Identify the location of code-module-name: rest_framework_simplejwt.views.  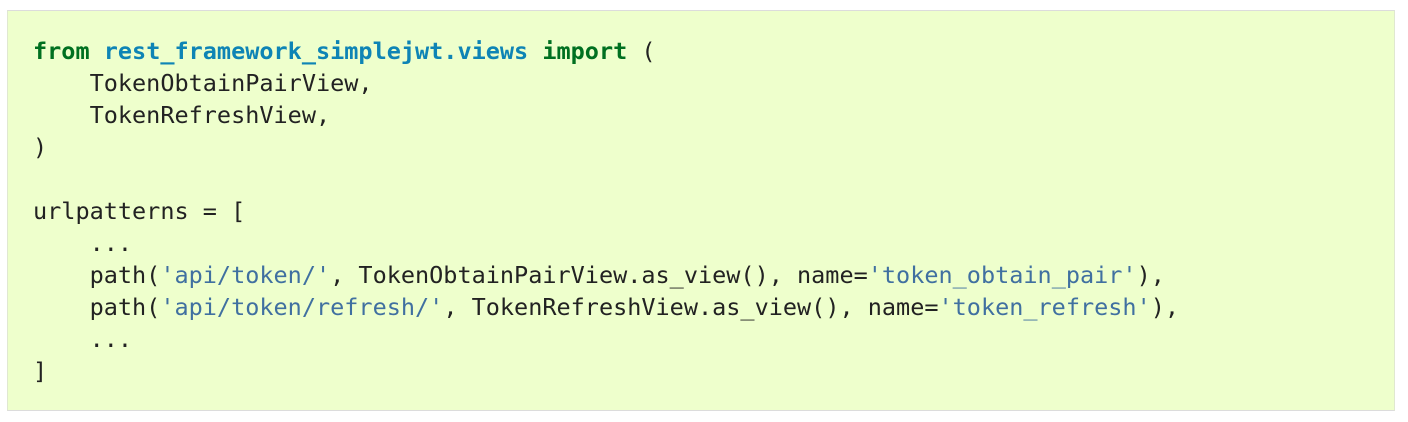
(316, 51).